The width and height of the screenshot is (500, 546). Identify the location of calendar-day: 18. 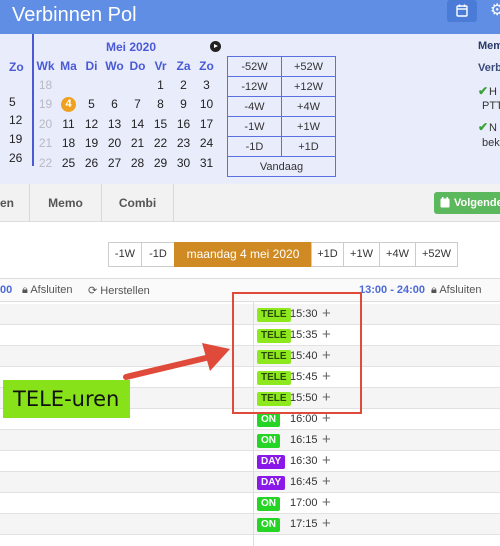
(68, 144).